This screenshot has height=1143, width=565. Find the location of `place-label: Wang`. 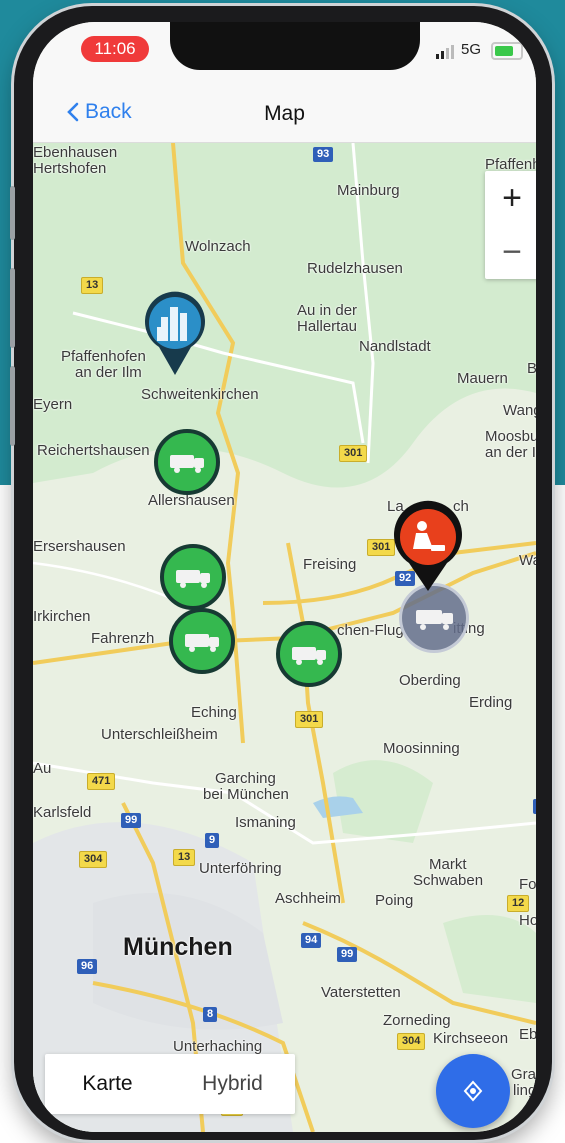

place-label: Wang is located at coordinates (519, 410).